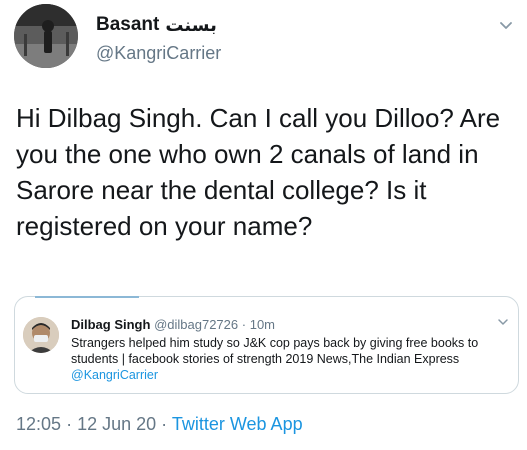  I want to click on author-handle: @KangriCarrier, so click(158, 53).